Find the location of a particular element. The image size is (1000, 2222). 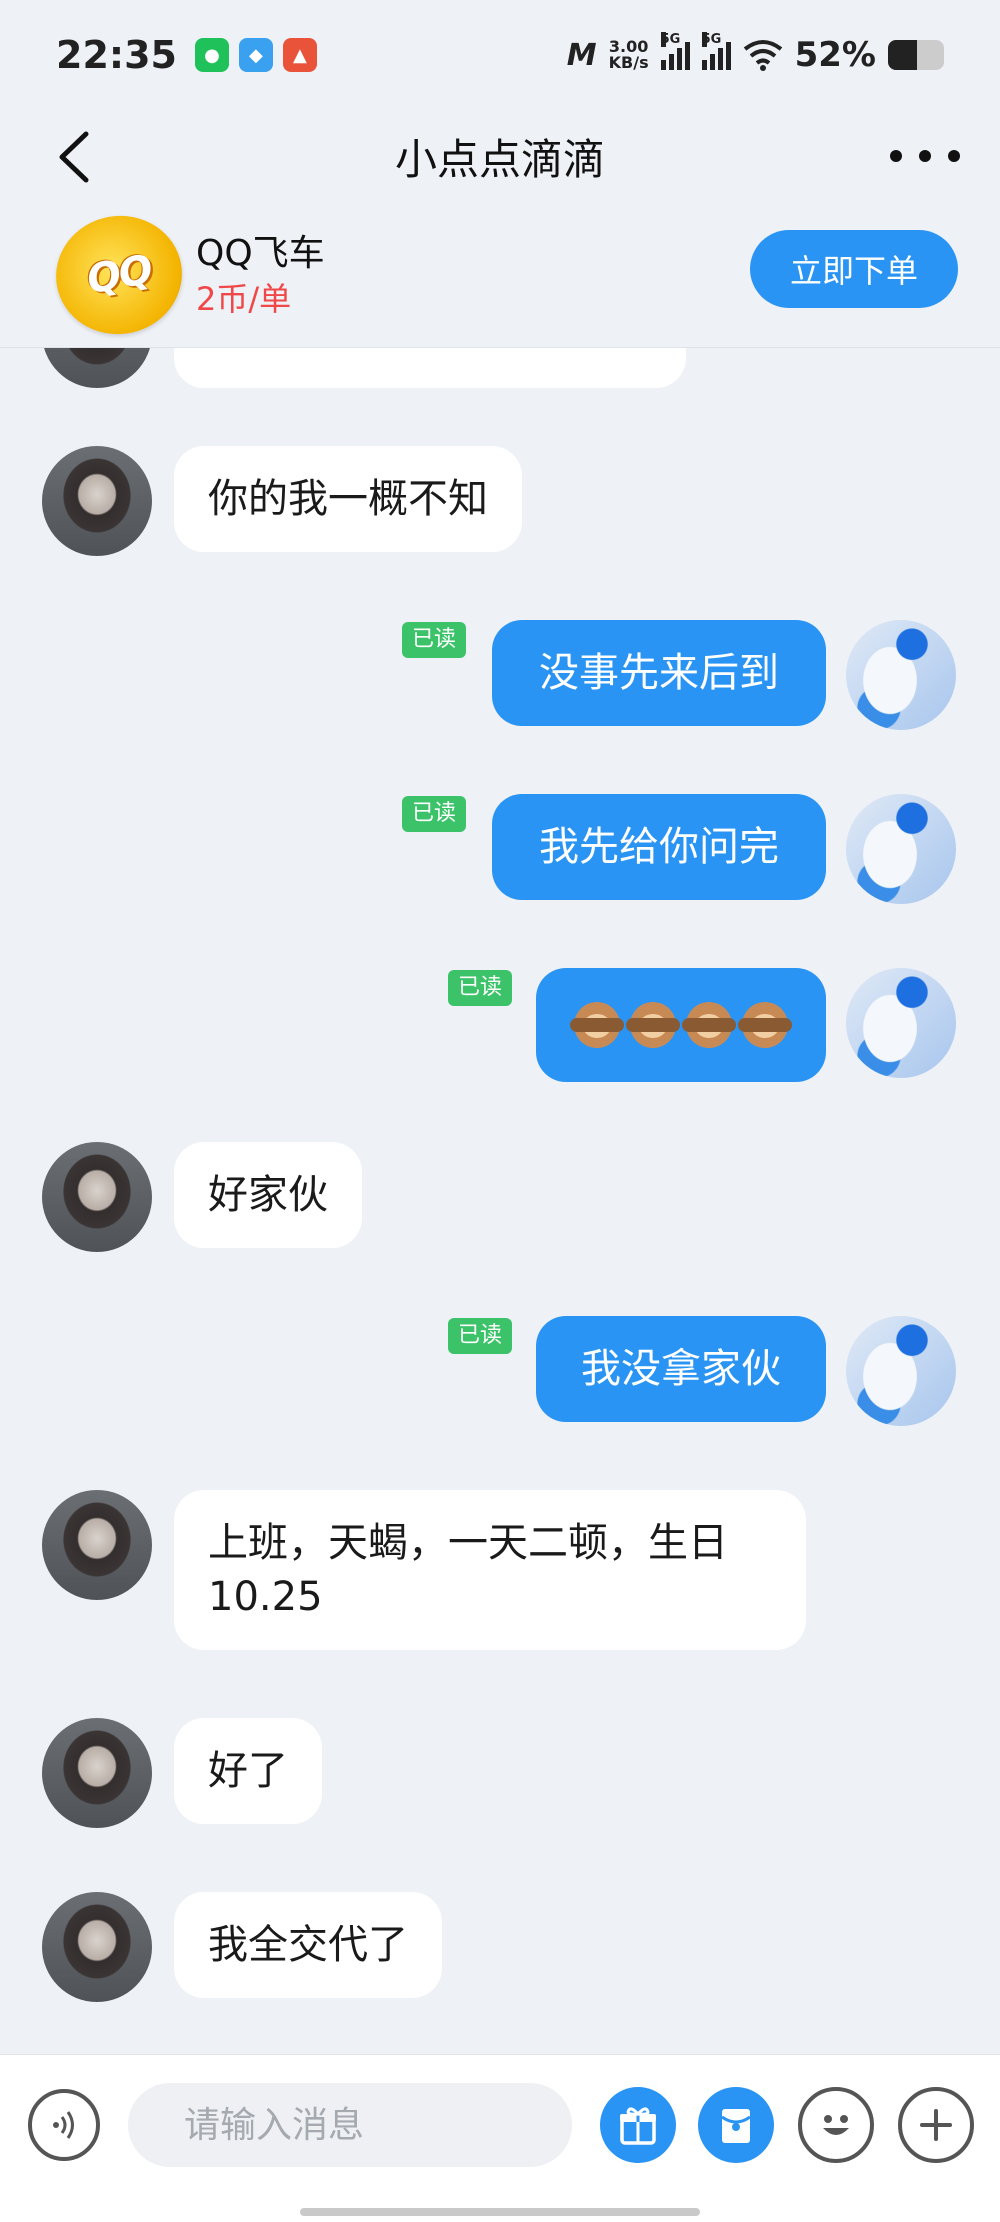

red-packet-icon is located at coordinates (736, 2126).